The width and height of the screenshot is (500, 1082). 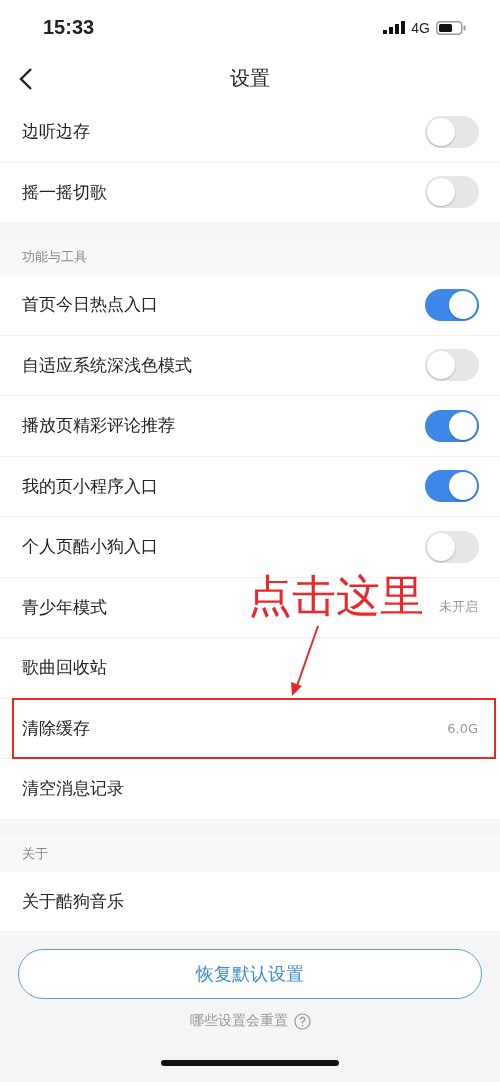 I want to click on status-time: 15:33, so click(x=69, y=27).